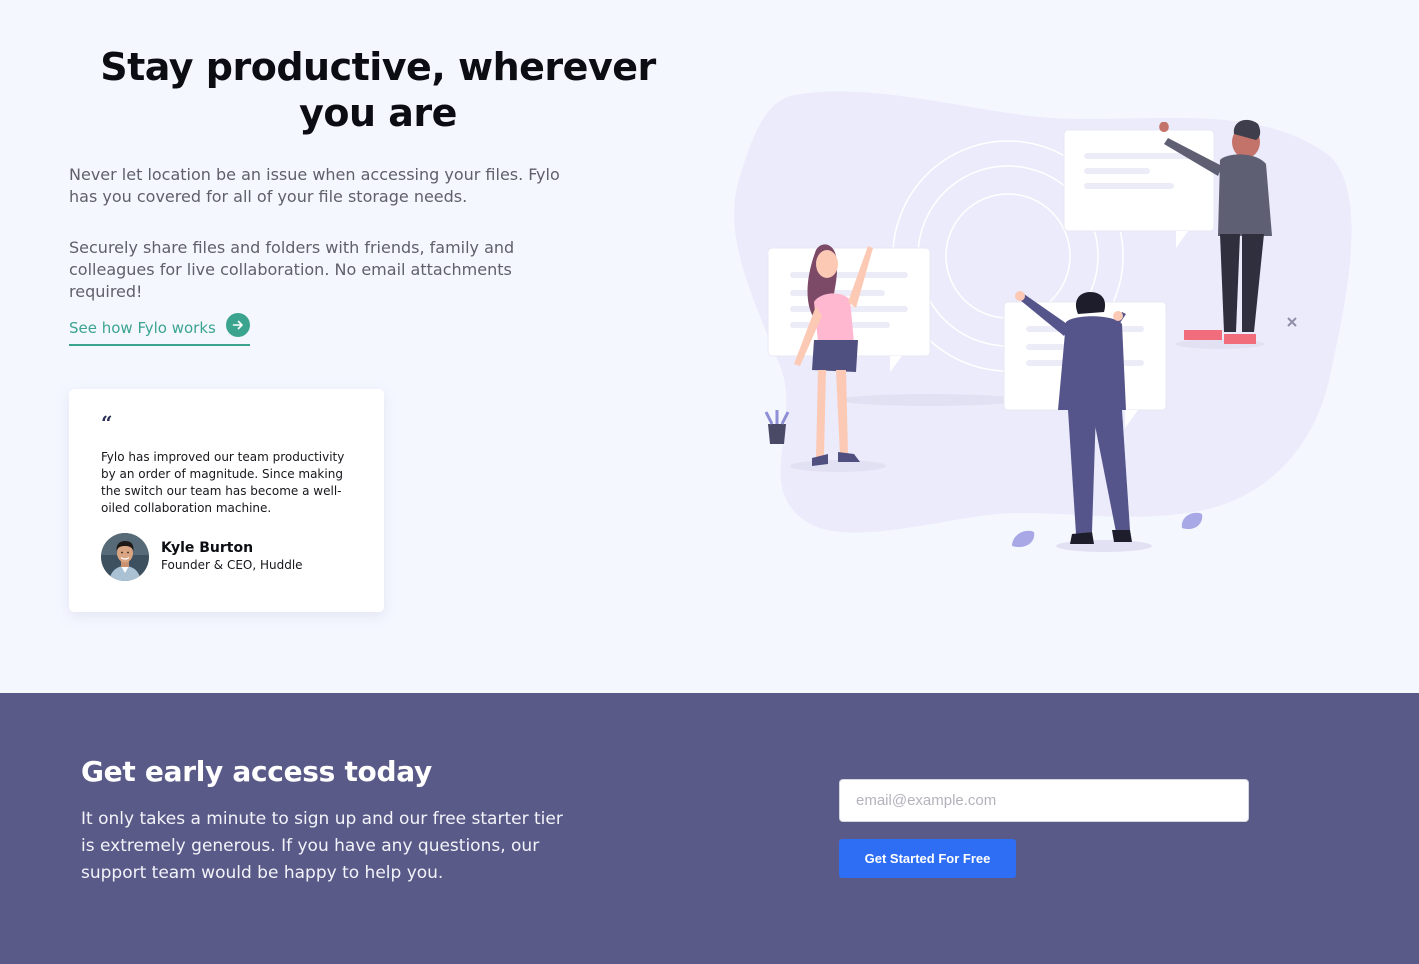 This screenshot has width=1419, height=964. I want to click on quote-icon: “, so click(107, 423).